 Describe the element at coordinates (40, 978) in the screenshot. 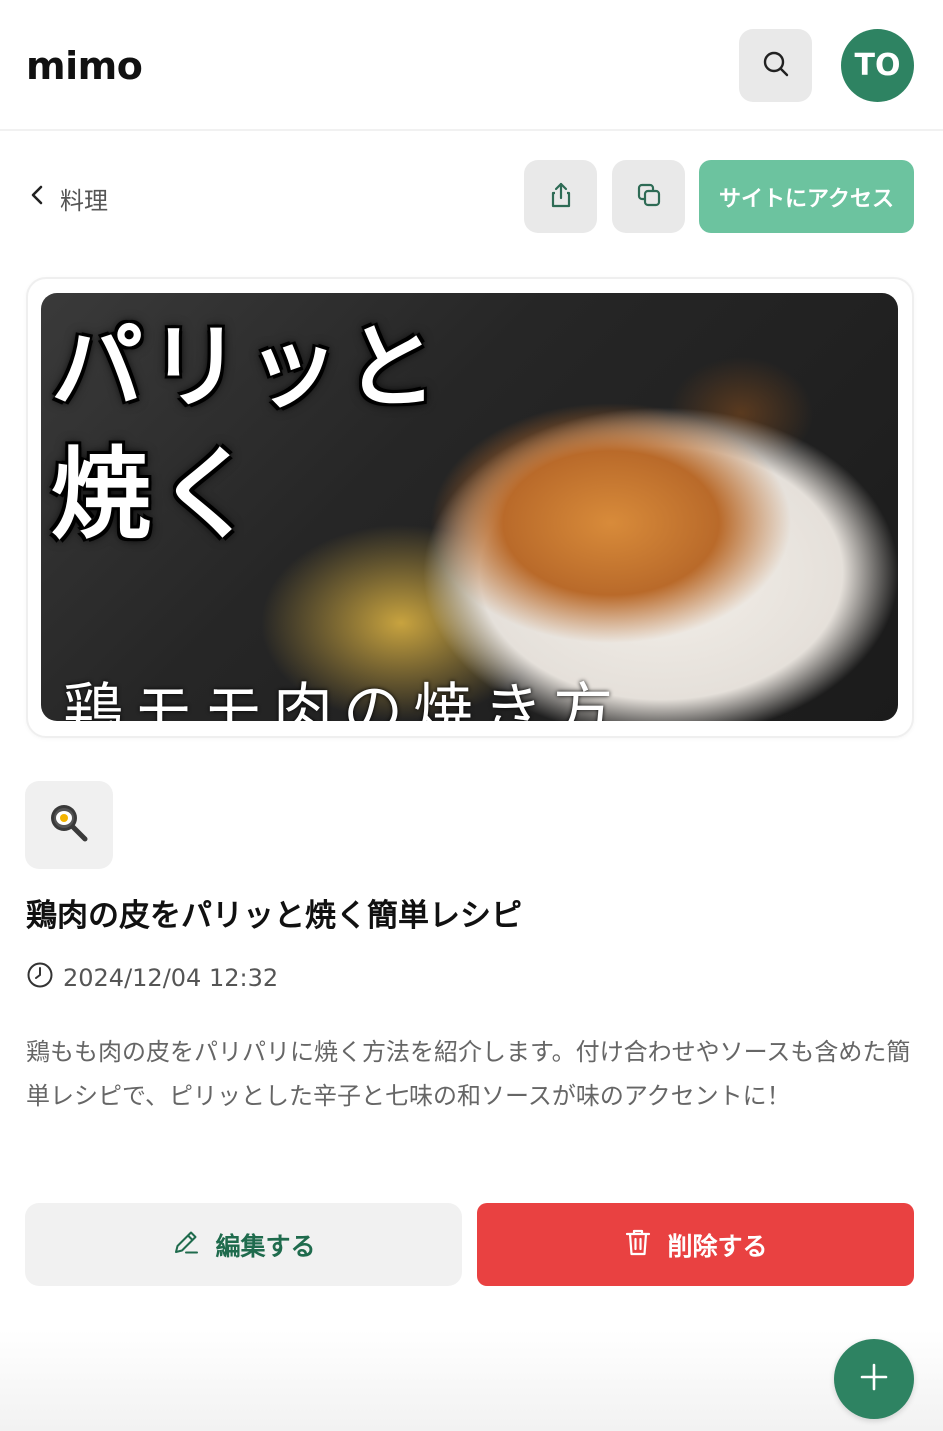

I see `clock-icon` at that location.